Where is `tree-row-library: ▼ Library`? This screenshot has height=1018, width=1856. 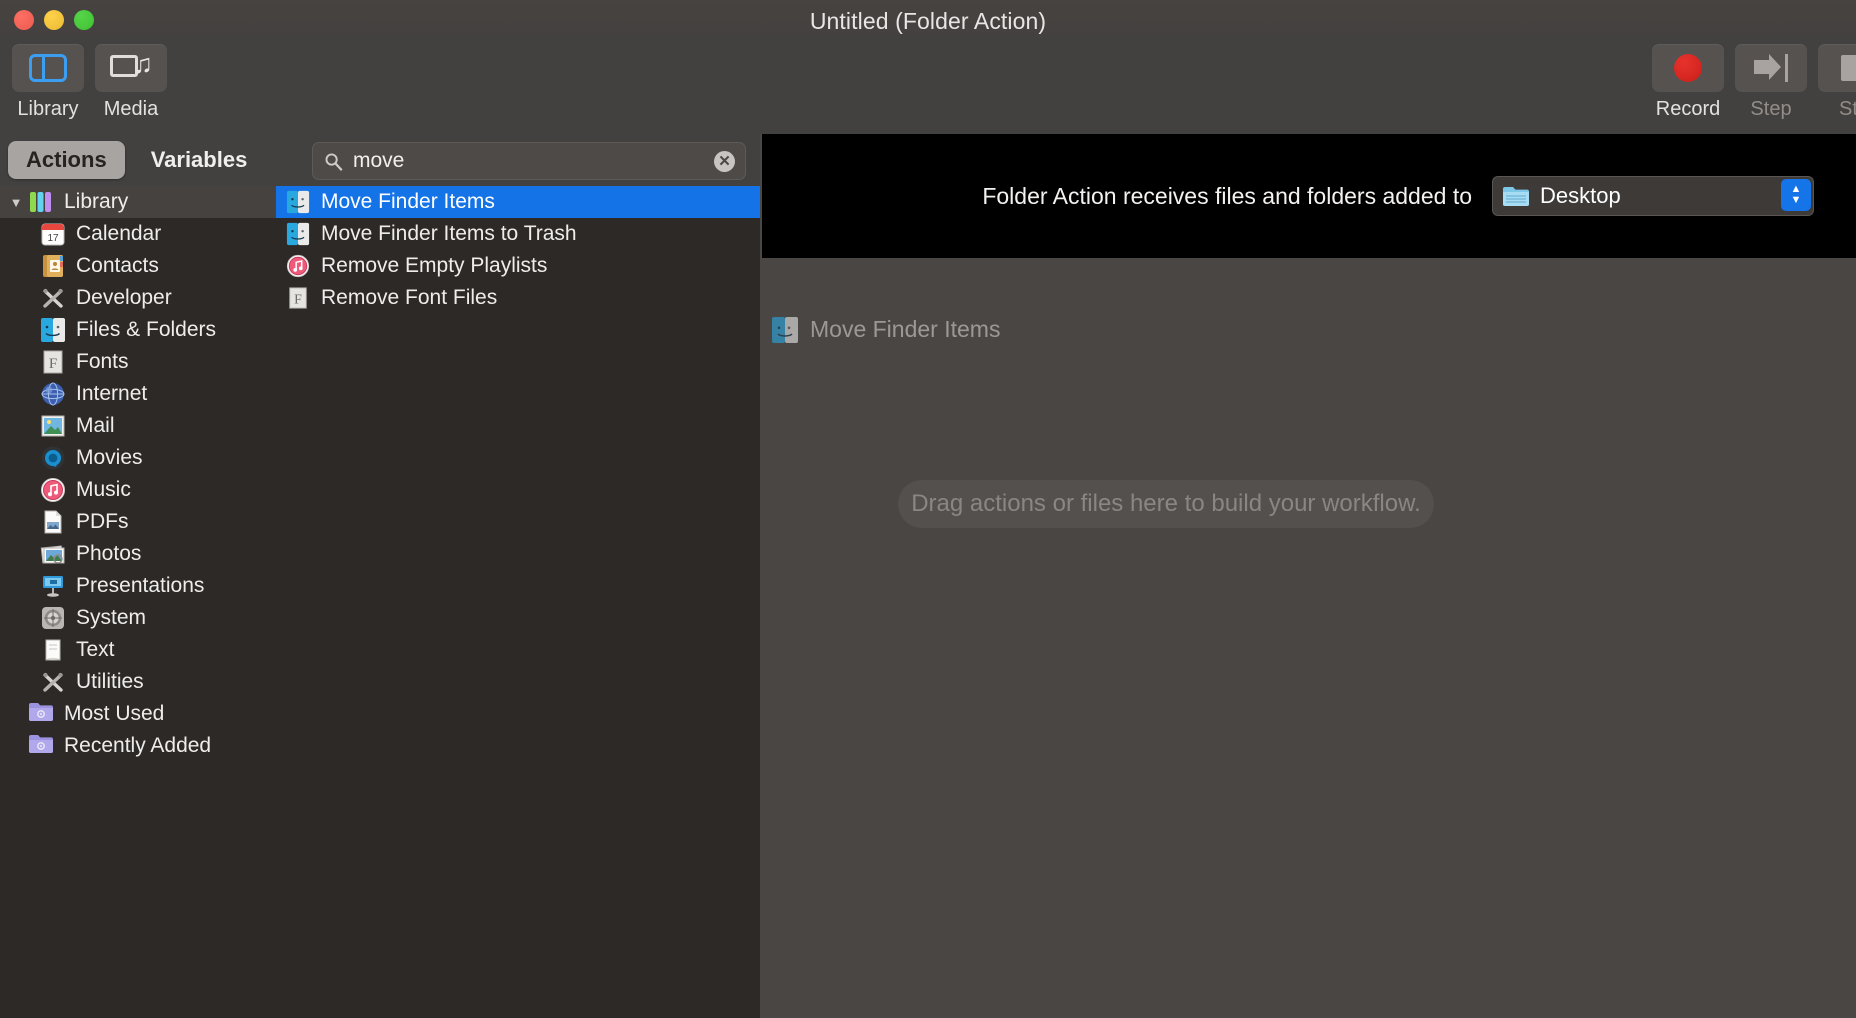 tree-row-library: ▼ Library is located at coordinates (138, 202).